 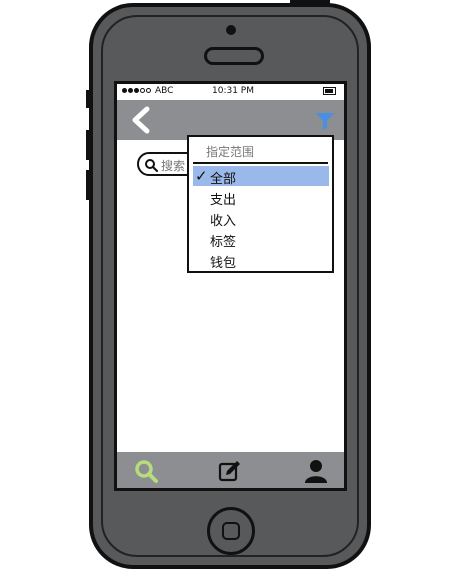 I want to click on dropdown-item-label: 收入, so click(x=223, y=221).